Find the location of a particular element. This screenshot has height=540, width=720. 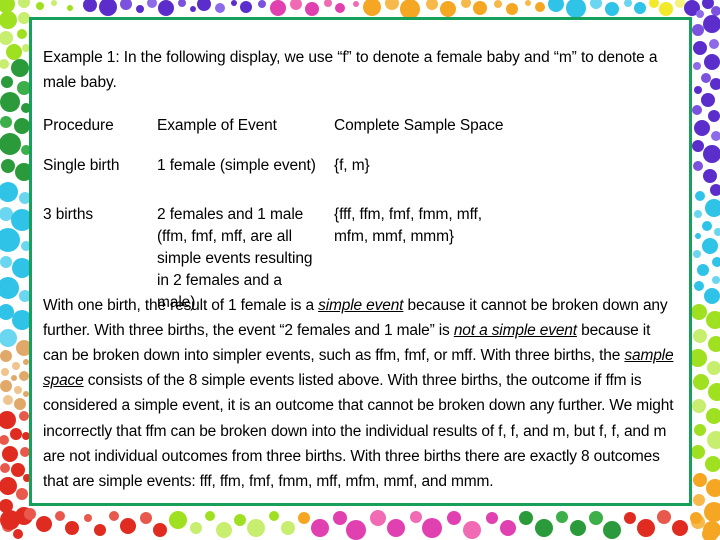

cell-example-of-event: 1 female (simple event) is located at coordinates (236, 165).